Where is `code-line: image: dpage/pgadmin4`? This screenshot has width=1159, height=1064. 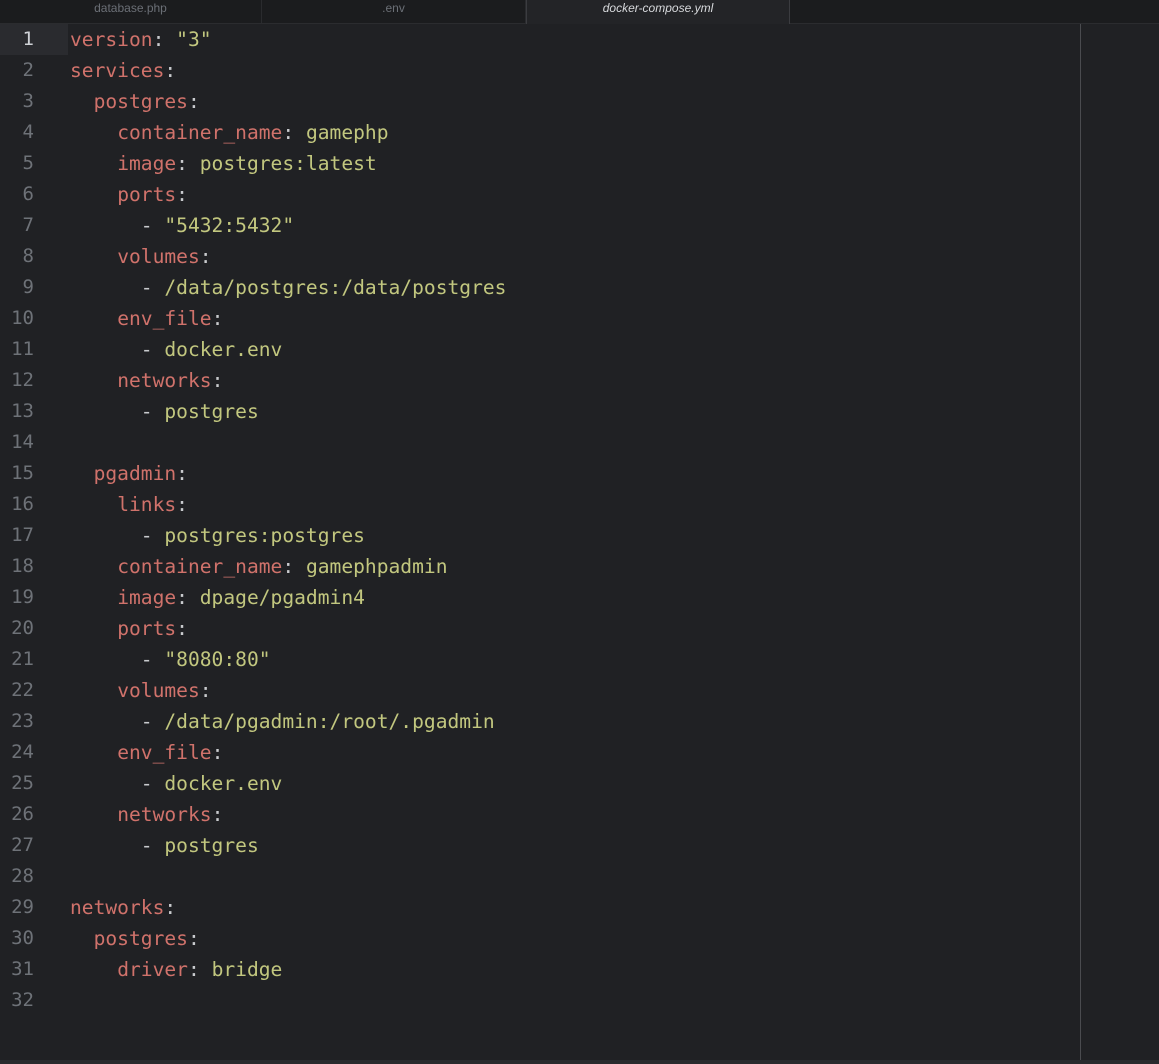 code-line: image: dpage/pgadmin4 is located at coordinates (217, 597).